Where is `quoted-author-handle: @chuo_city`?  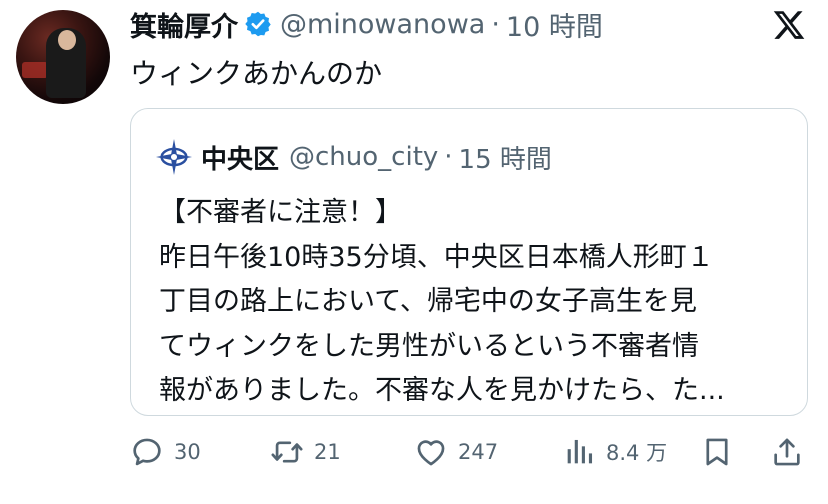
quoted-author-handle: @chuo_city is located at coordinates (363, 157).